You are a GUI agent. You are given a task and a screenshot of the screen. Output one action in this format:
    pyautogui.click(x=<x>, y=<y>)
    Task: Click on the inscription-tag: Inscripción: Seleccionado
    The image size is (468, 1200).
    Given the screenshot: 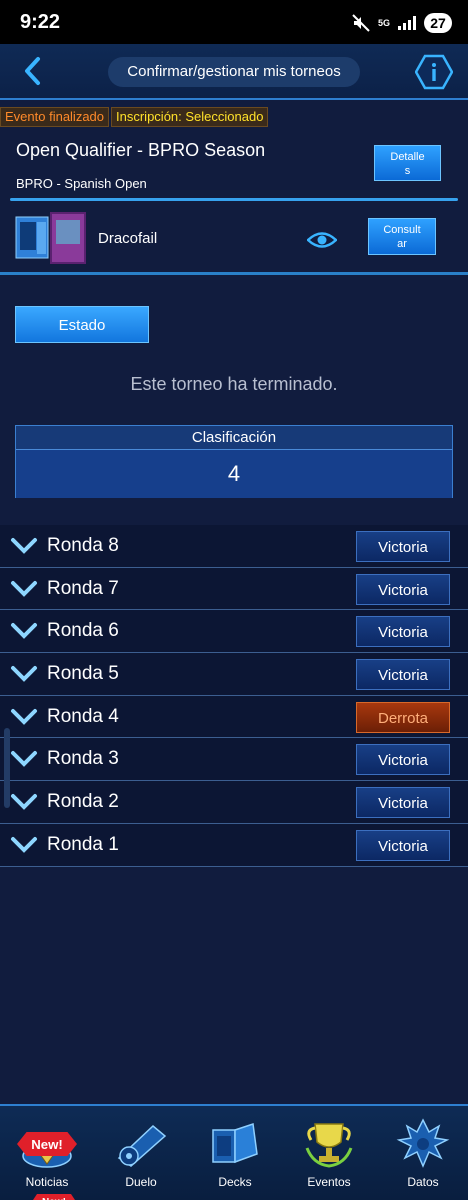 What is the action you would take?
    pyautogui.click(x=190, y=117)
    